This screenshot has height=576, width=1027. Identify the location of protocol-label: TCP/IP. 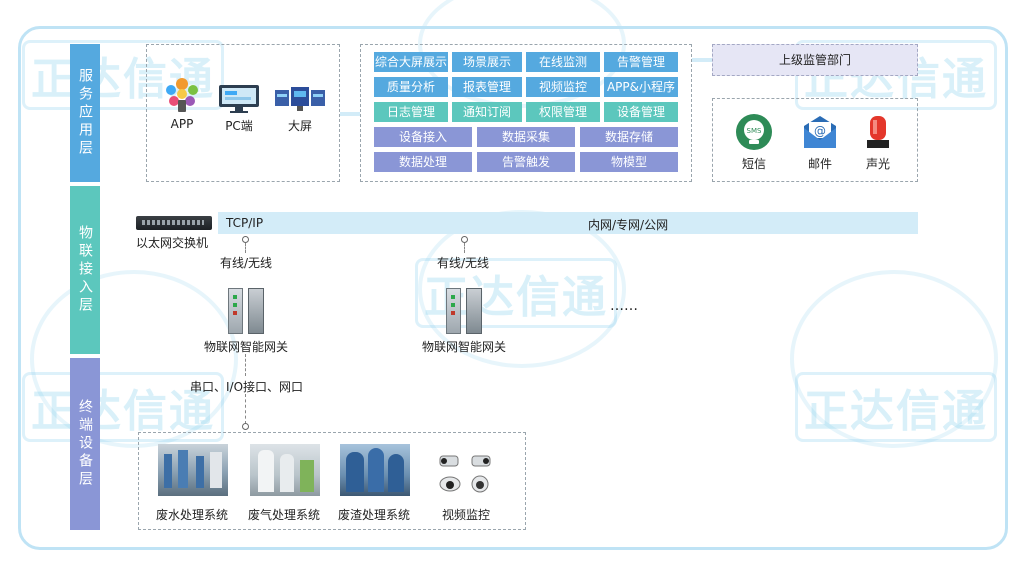
(245, 223).